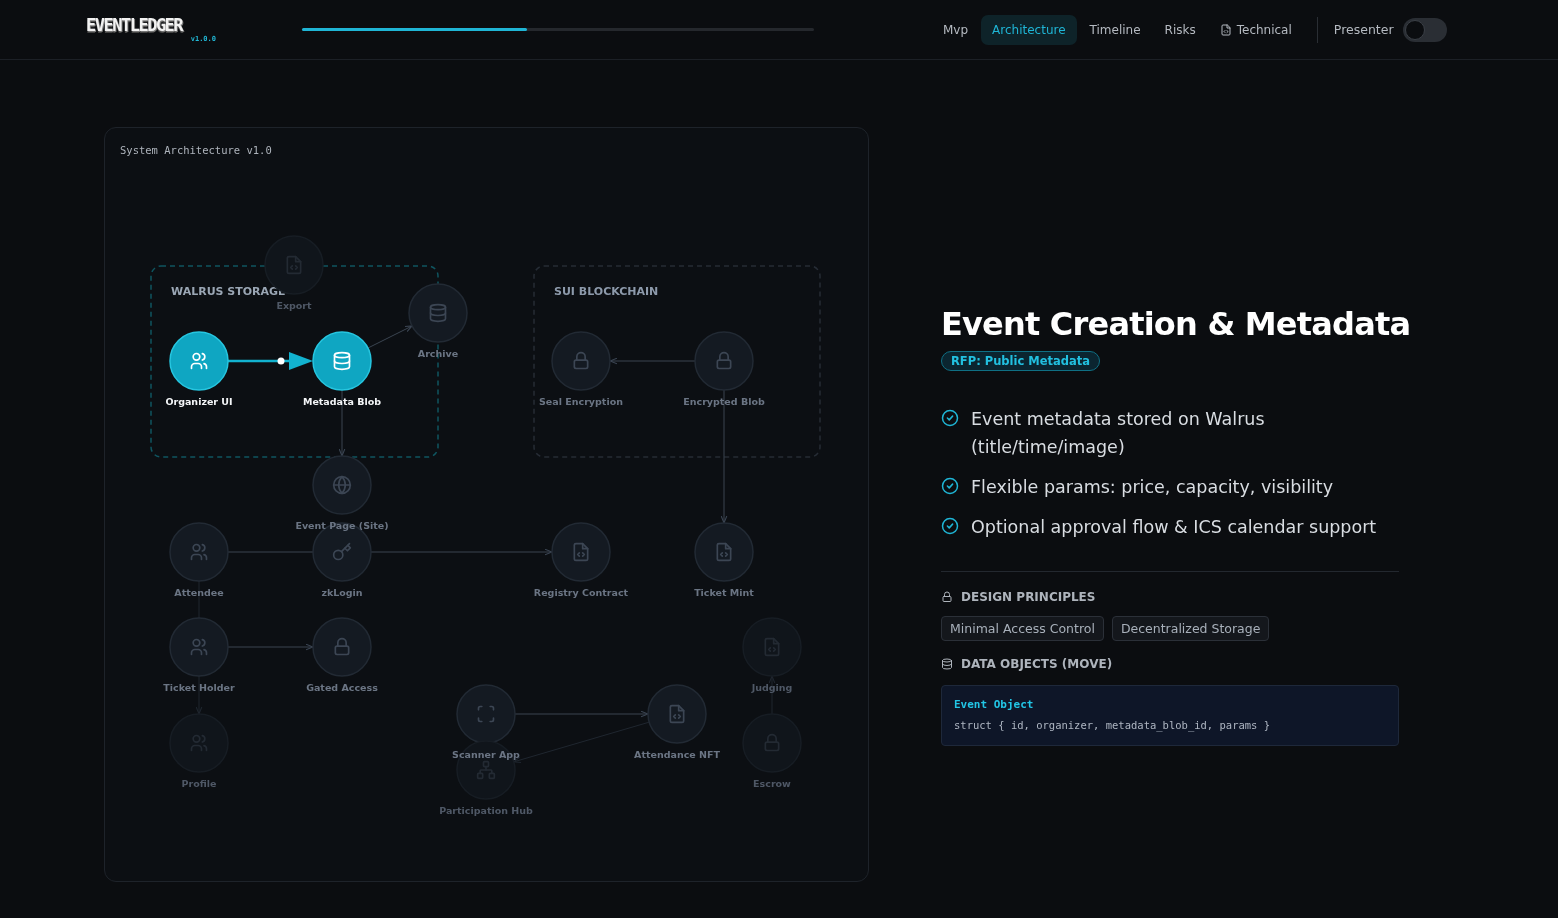 The height and width of the screenshot is (918, 1558). Describe the element at coordinates (1021, 361) in the screenshot. I see `rfp-badge: RFP: Public Metadata` at that location.